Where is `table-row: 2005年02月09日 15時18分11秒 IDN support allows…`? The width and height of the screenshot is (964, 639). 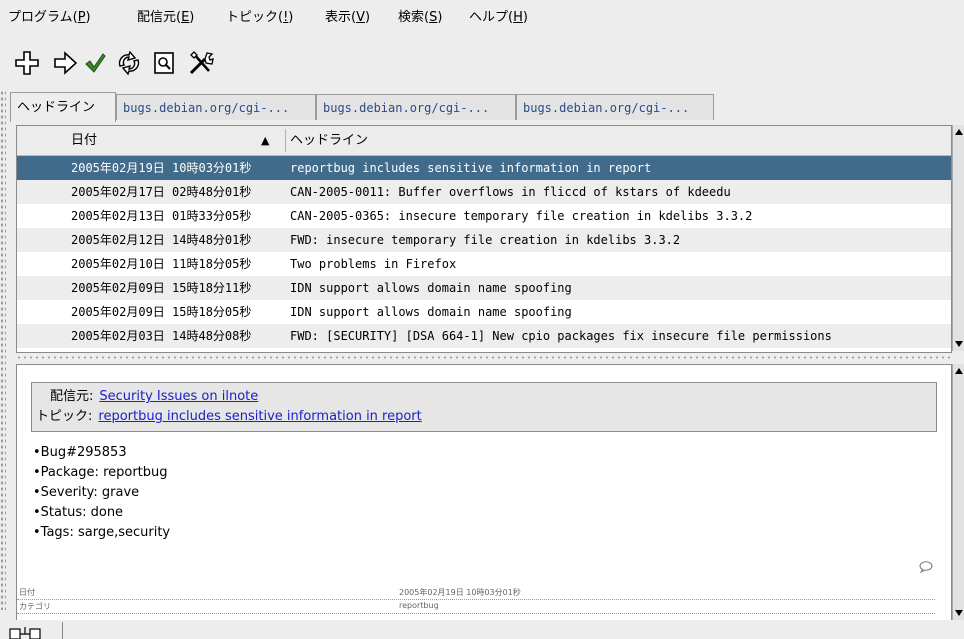
table-row: 2005年02月09日 15時18分11秒 IDN support allows… is located at coordinates (484, 288).